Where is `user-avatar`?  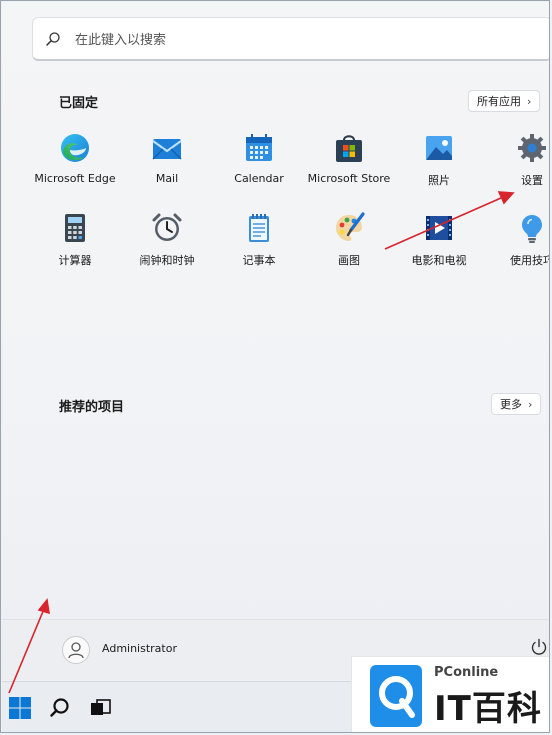
user-avatar is located at coordinates (76, 650).